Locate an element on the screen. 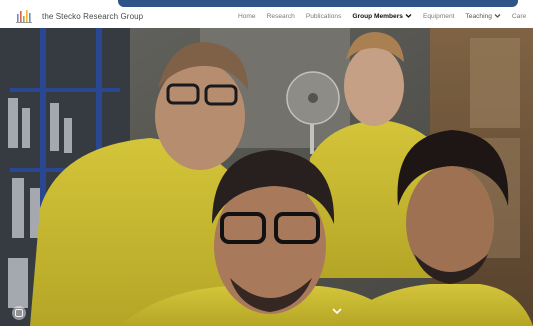  top-accent-strip is located at coordinates (266, 5).